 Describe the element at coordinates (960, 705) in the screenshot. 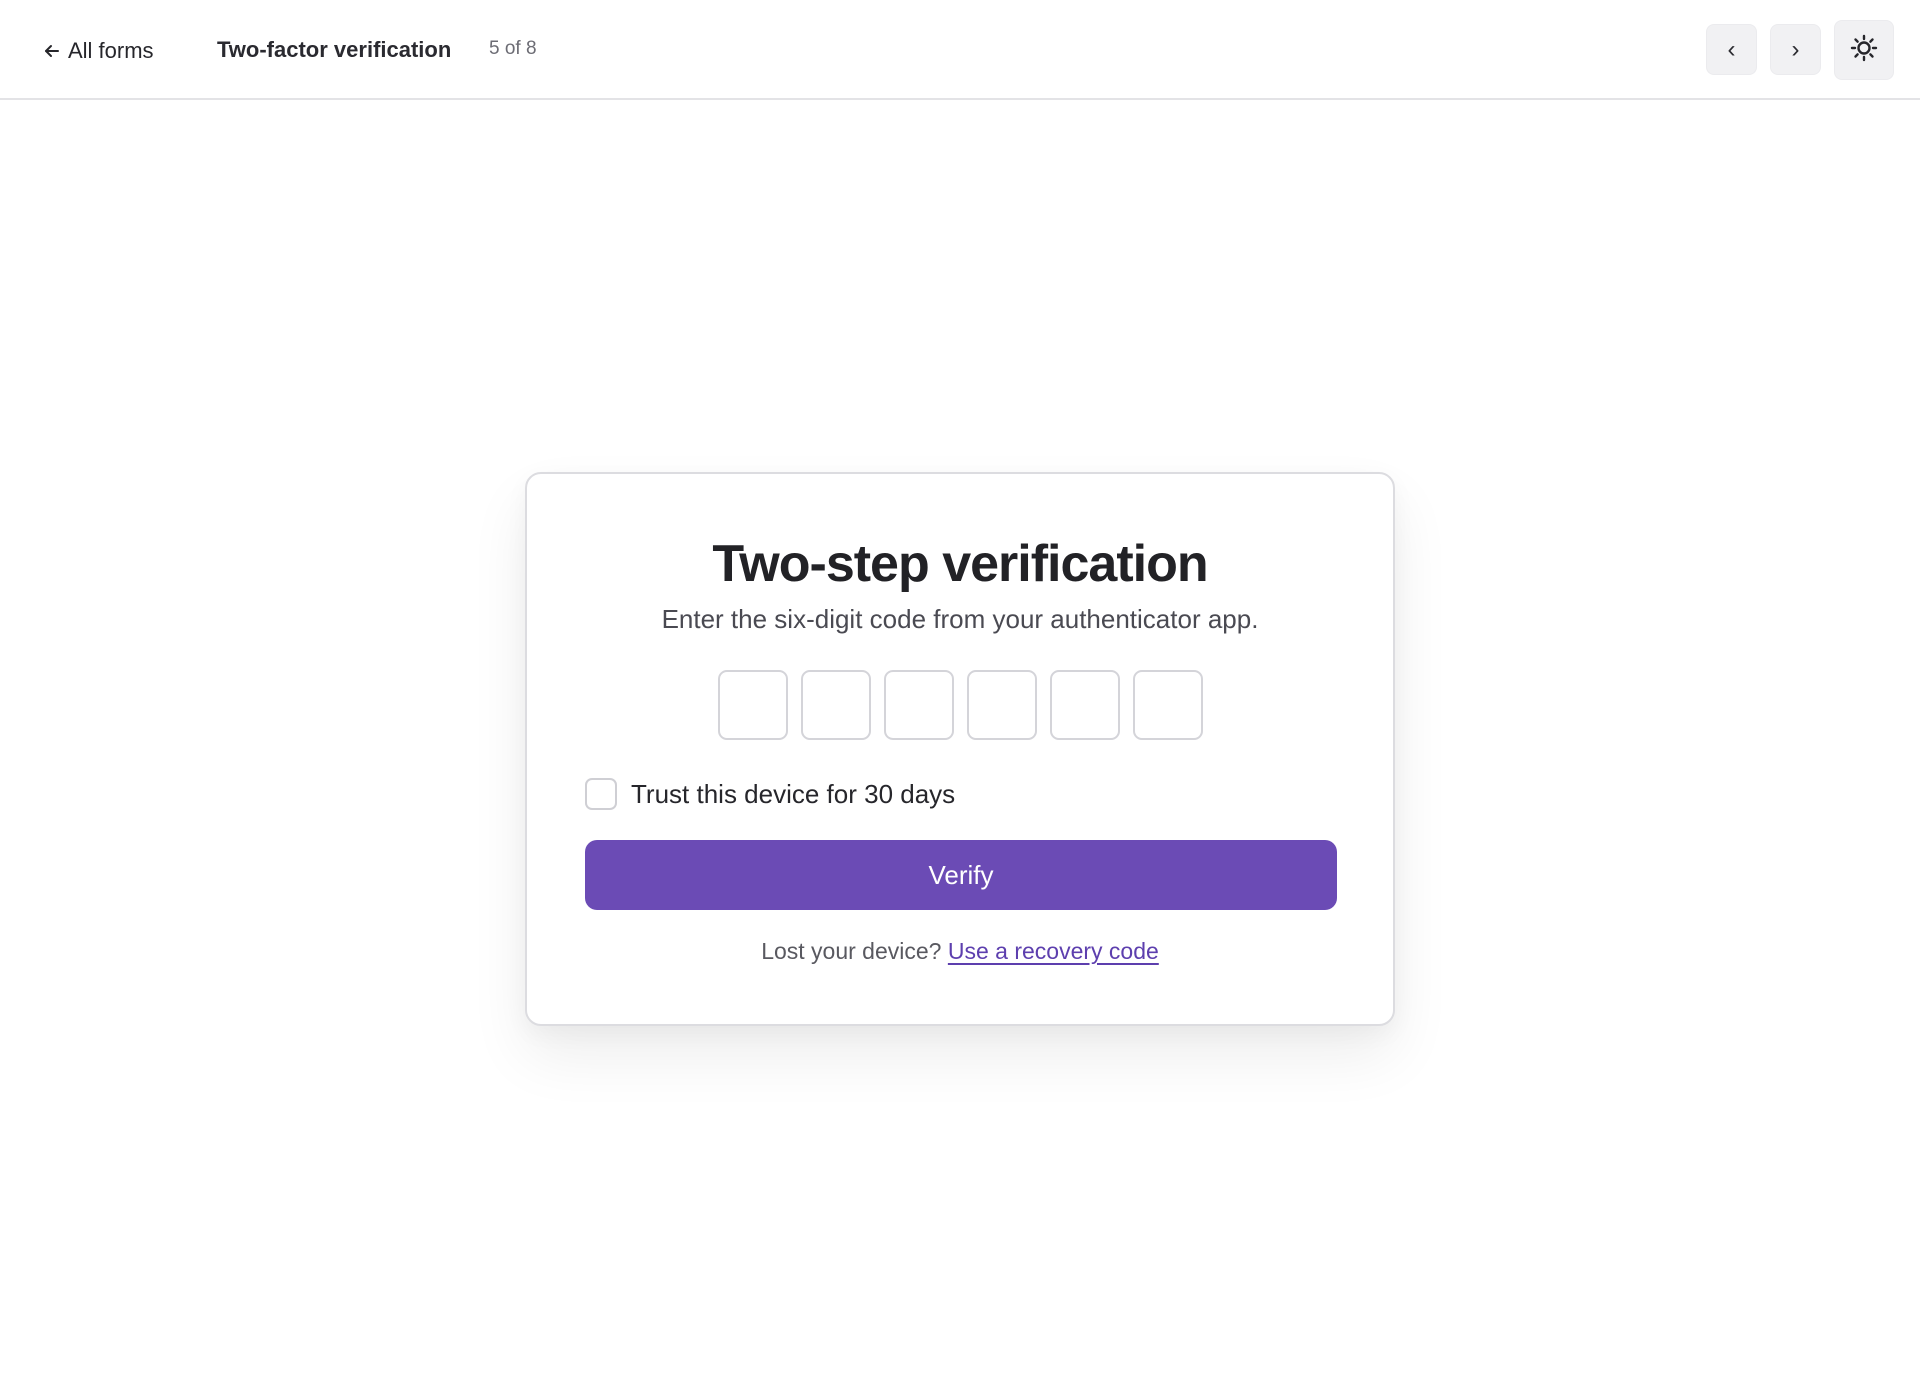

I see `code-input-group` at that location.